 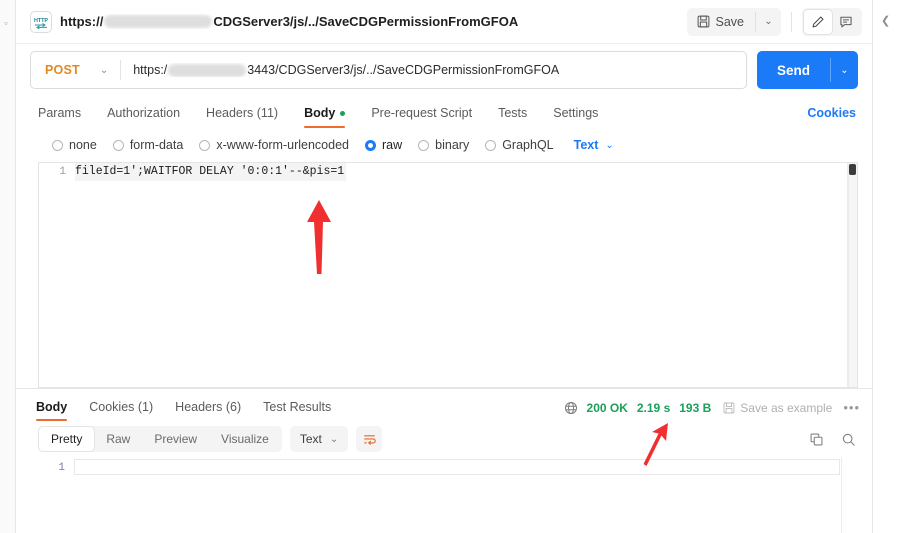 I want to click on body-type-none: none, so click(x=74, y=145).